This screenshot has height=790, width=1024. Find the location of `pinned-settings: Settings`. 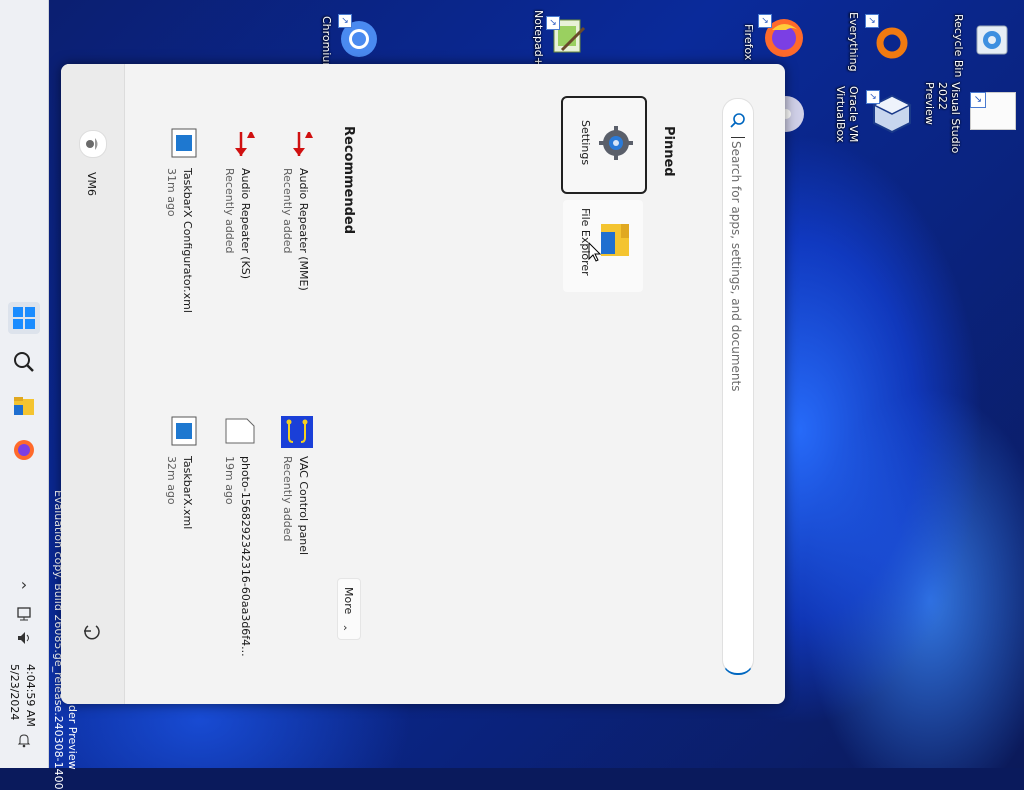

pinned-settings: Settings is located at coordinates (604, 145).